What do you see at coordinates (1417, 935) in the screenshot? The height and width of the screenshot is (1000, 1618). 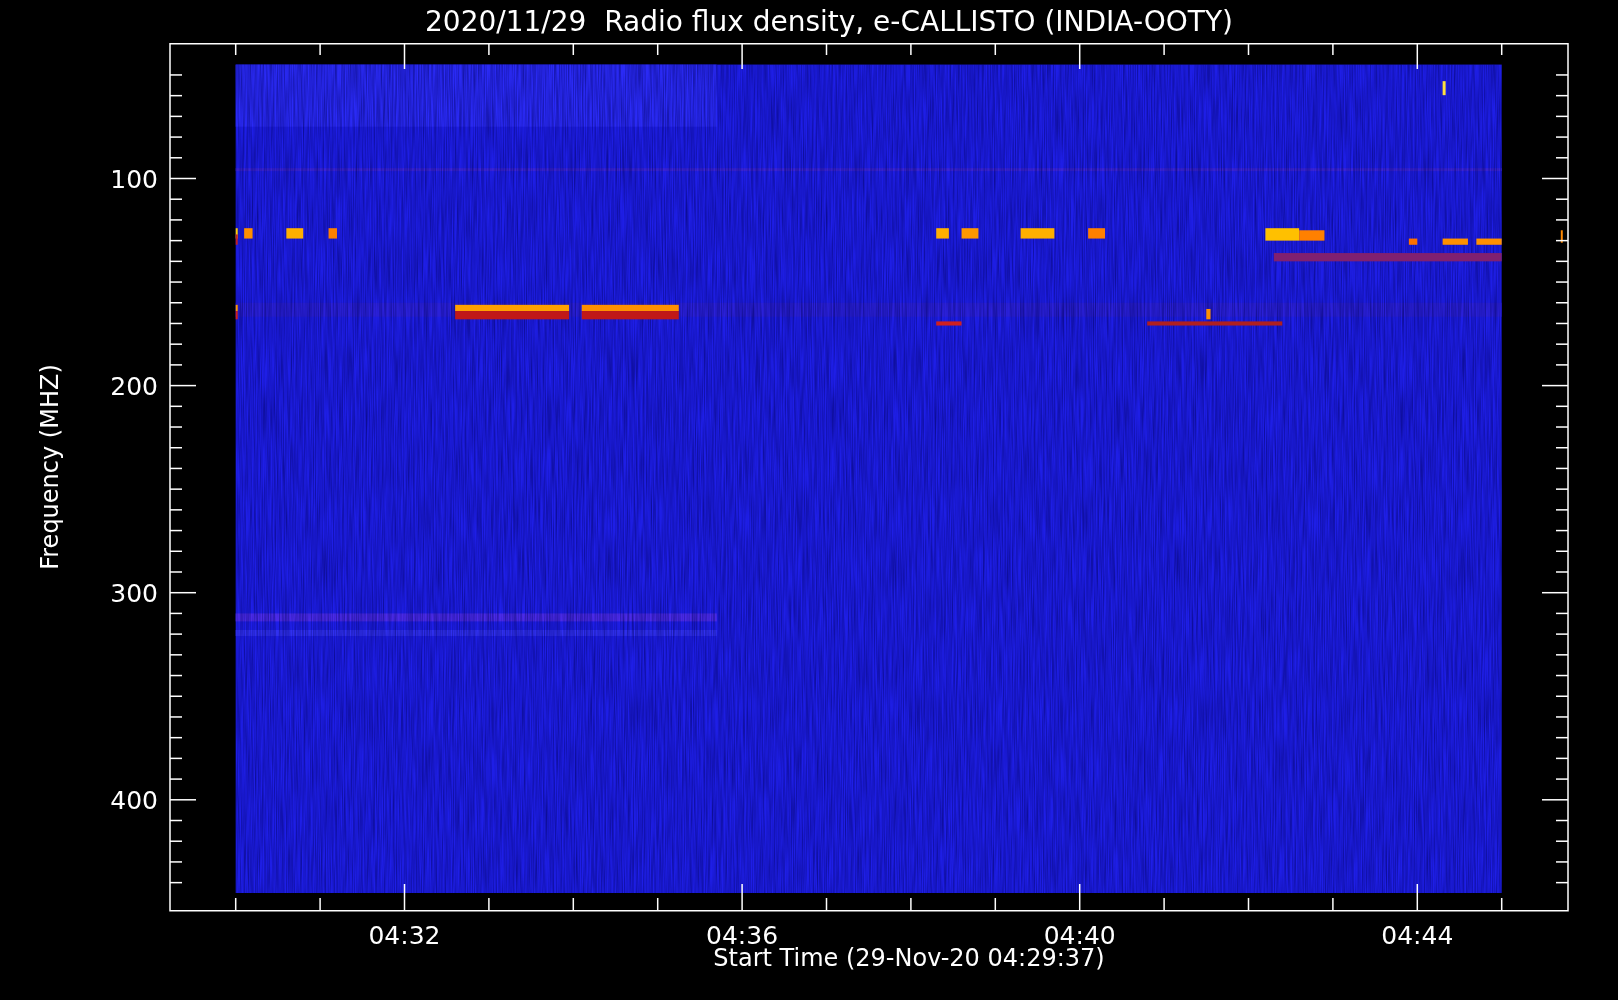 I see `x-tick-label: 04:44` at bounding box center [1417, 935].